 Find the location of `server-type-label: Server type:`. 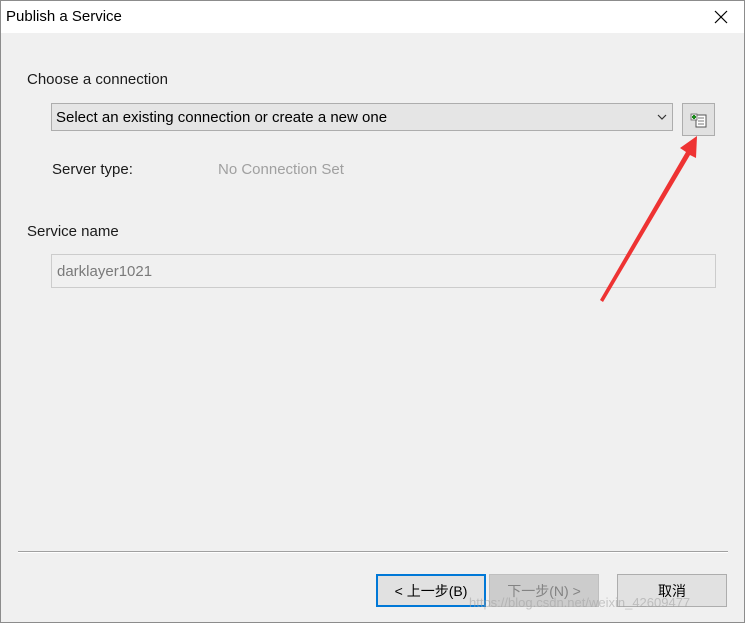

server-type-label: Server type: is located at coordinates (92, 169).